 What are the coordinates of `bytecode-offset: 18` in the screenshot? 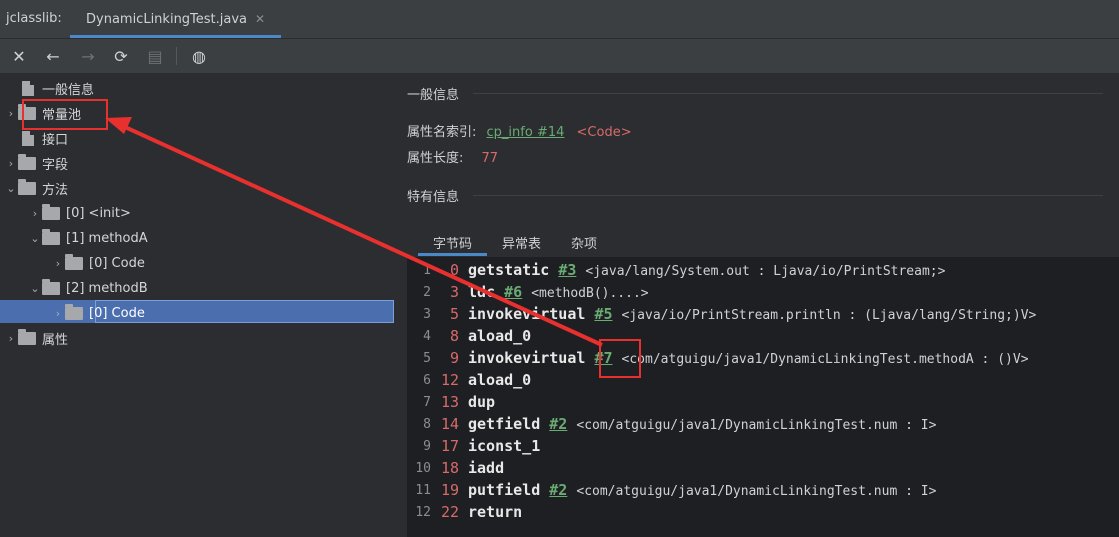 It's located at (449, 468).